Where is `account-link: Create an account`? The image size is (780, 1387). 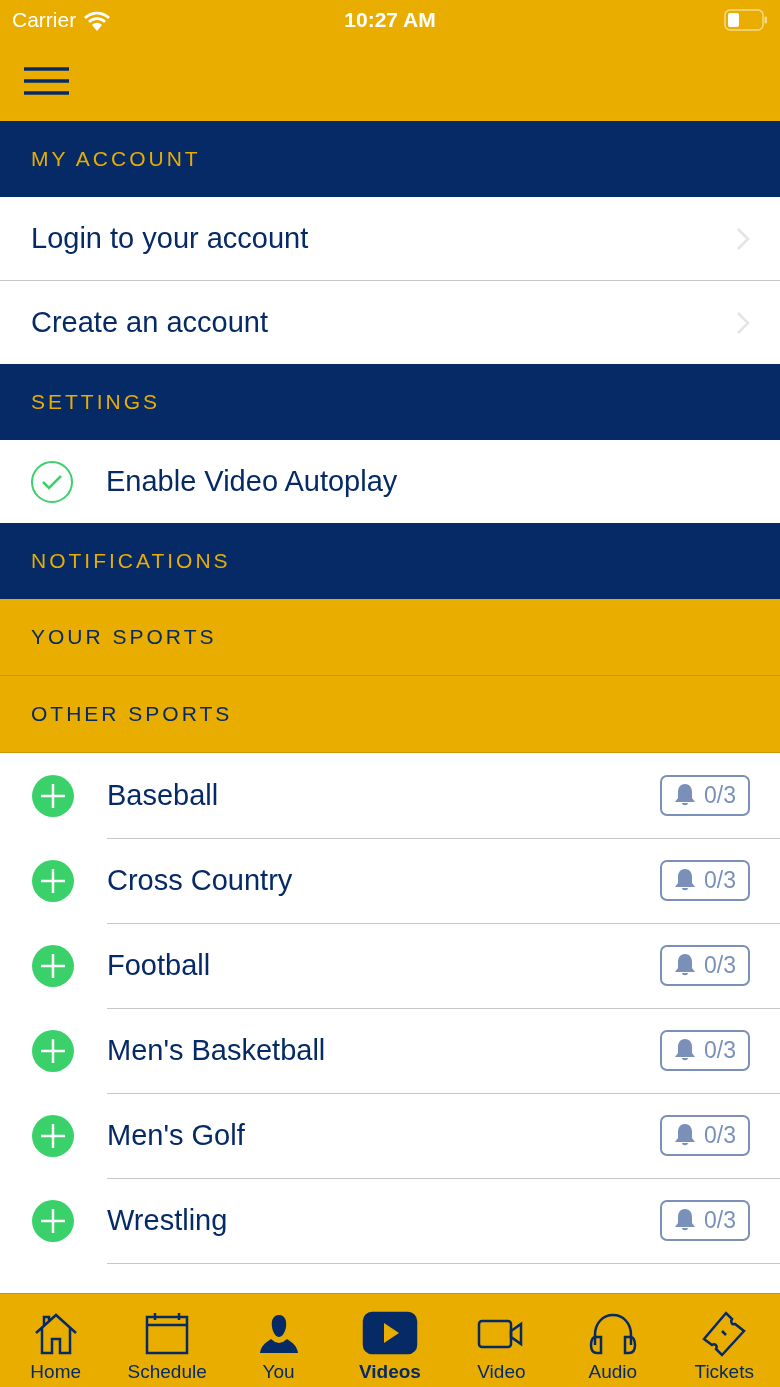 account-link: Create an account is located at coordinates (390, 322).